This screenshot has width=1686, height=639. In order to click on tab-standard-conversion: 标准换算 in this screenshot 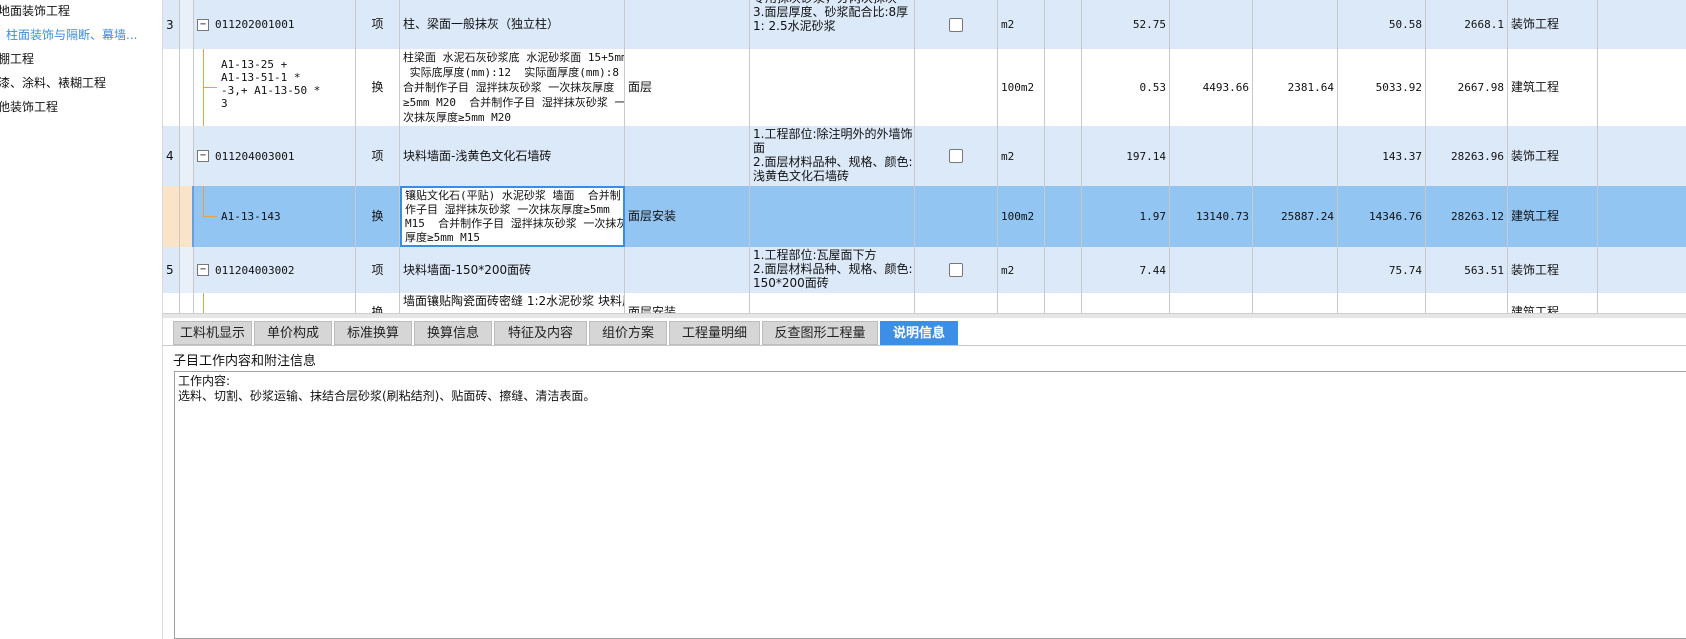, I will do `click(373, 333)`.